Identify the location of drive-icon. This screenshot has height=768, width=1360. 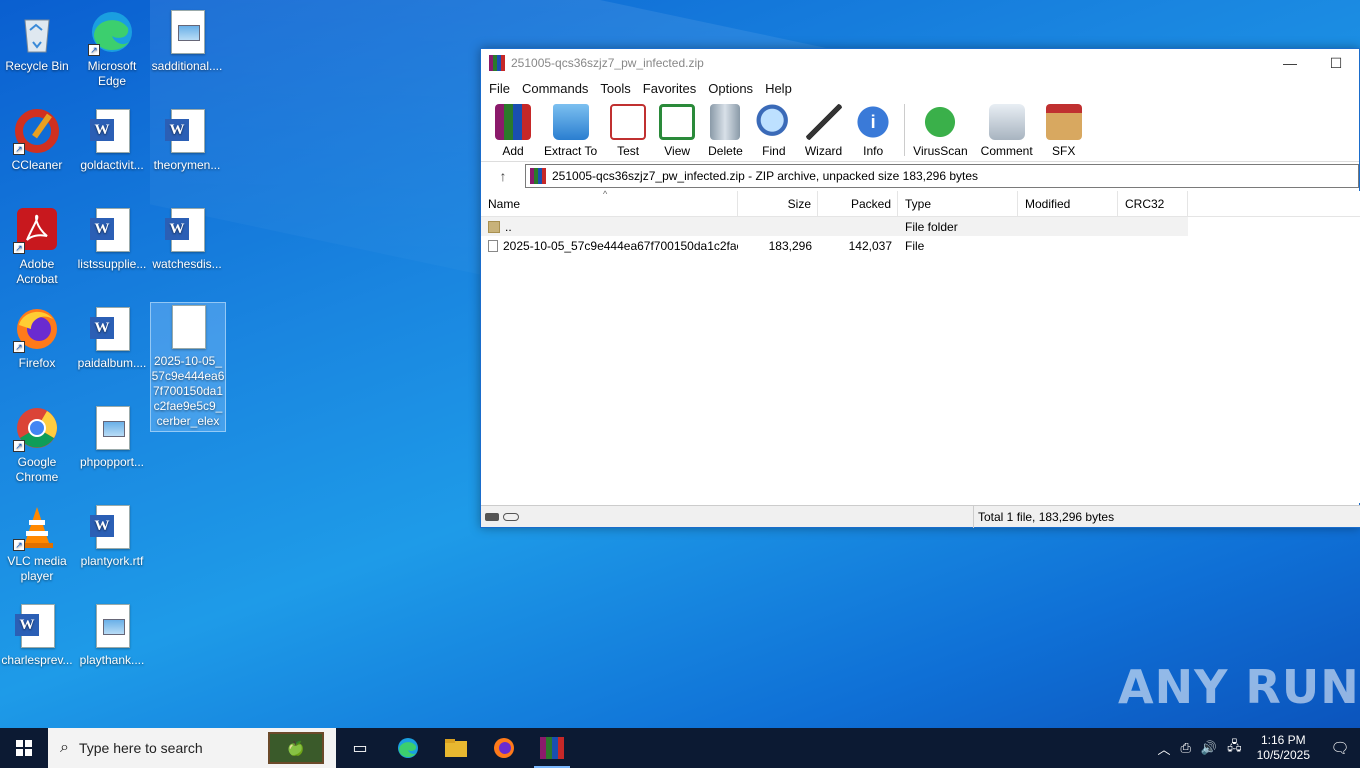
(492, 516).